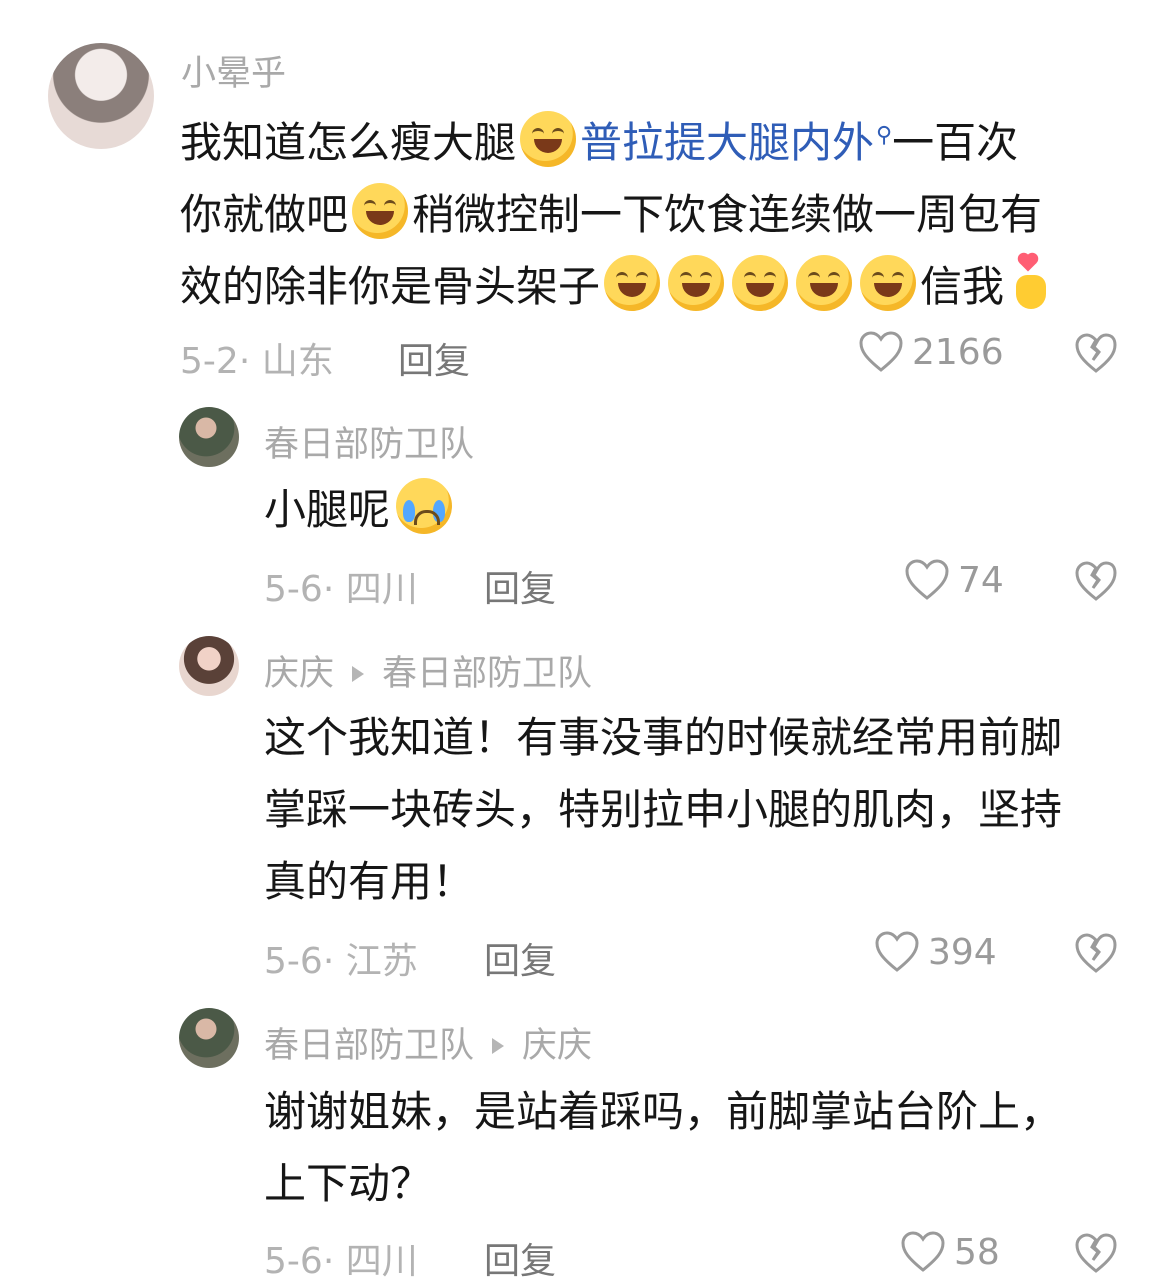 Image resolution: width=1170 pixels, height=1284 pixels. Describe the element at coordinates (958, 352) in the screenshot. I see `like-count: 2166` at that location.